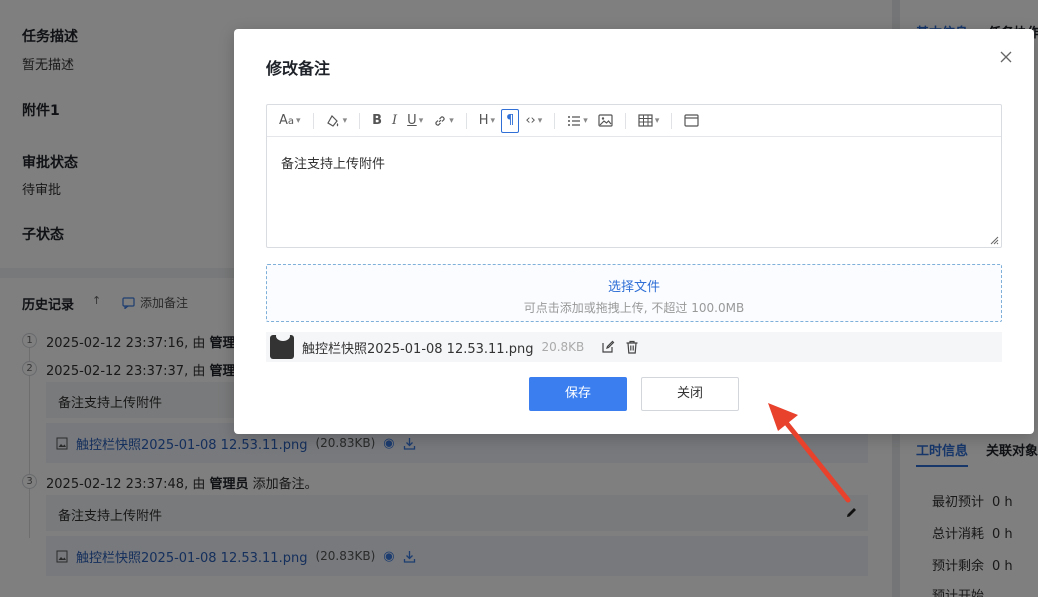 The width and height of the screenshot is (1038, 597). I want to click on link-icon, so click(440, 120).